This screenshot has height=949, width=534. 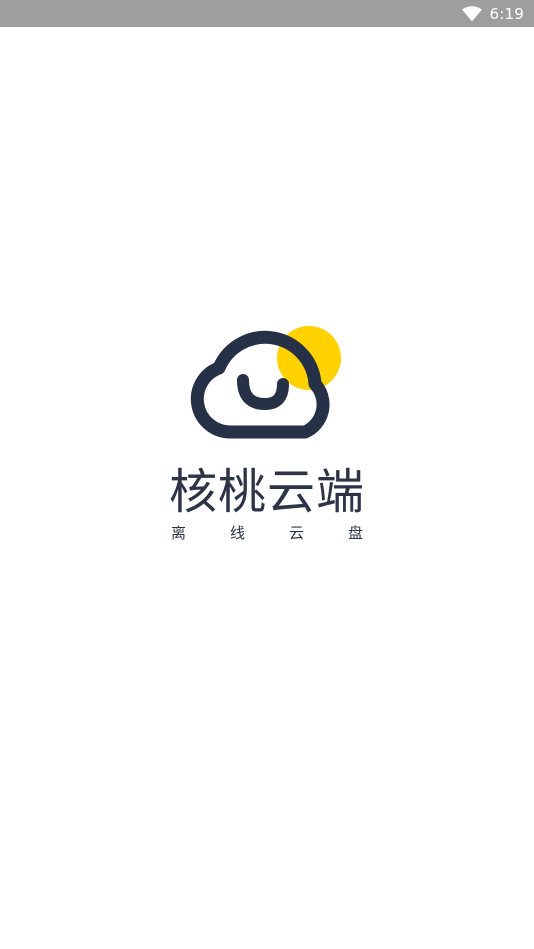 I want to click on status-time: 6:19, so click(x=506, y=13).